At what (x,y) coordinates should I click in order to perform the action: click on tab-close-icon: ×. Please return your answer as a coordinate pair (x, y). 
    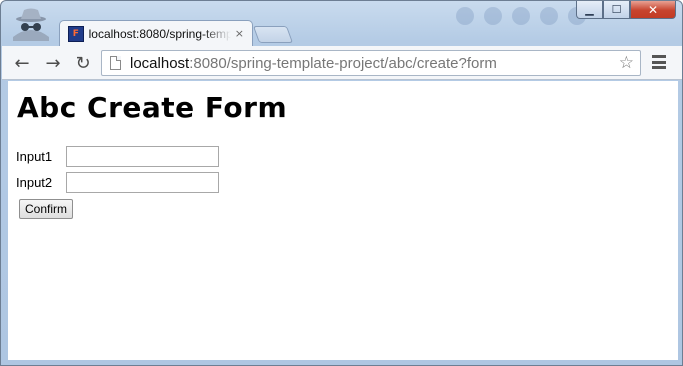
    Looking at the image, I should click on (239, 33).